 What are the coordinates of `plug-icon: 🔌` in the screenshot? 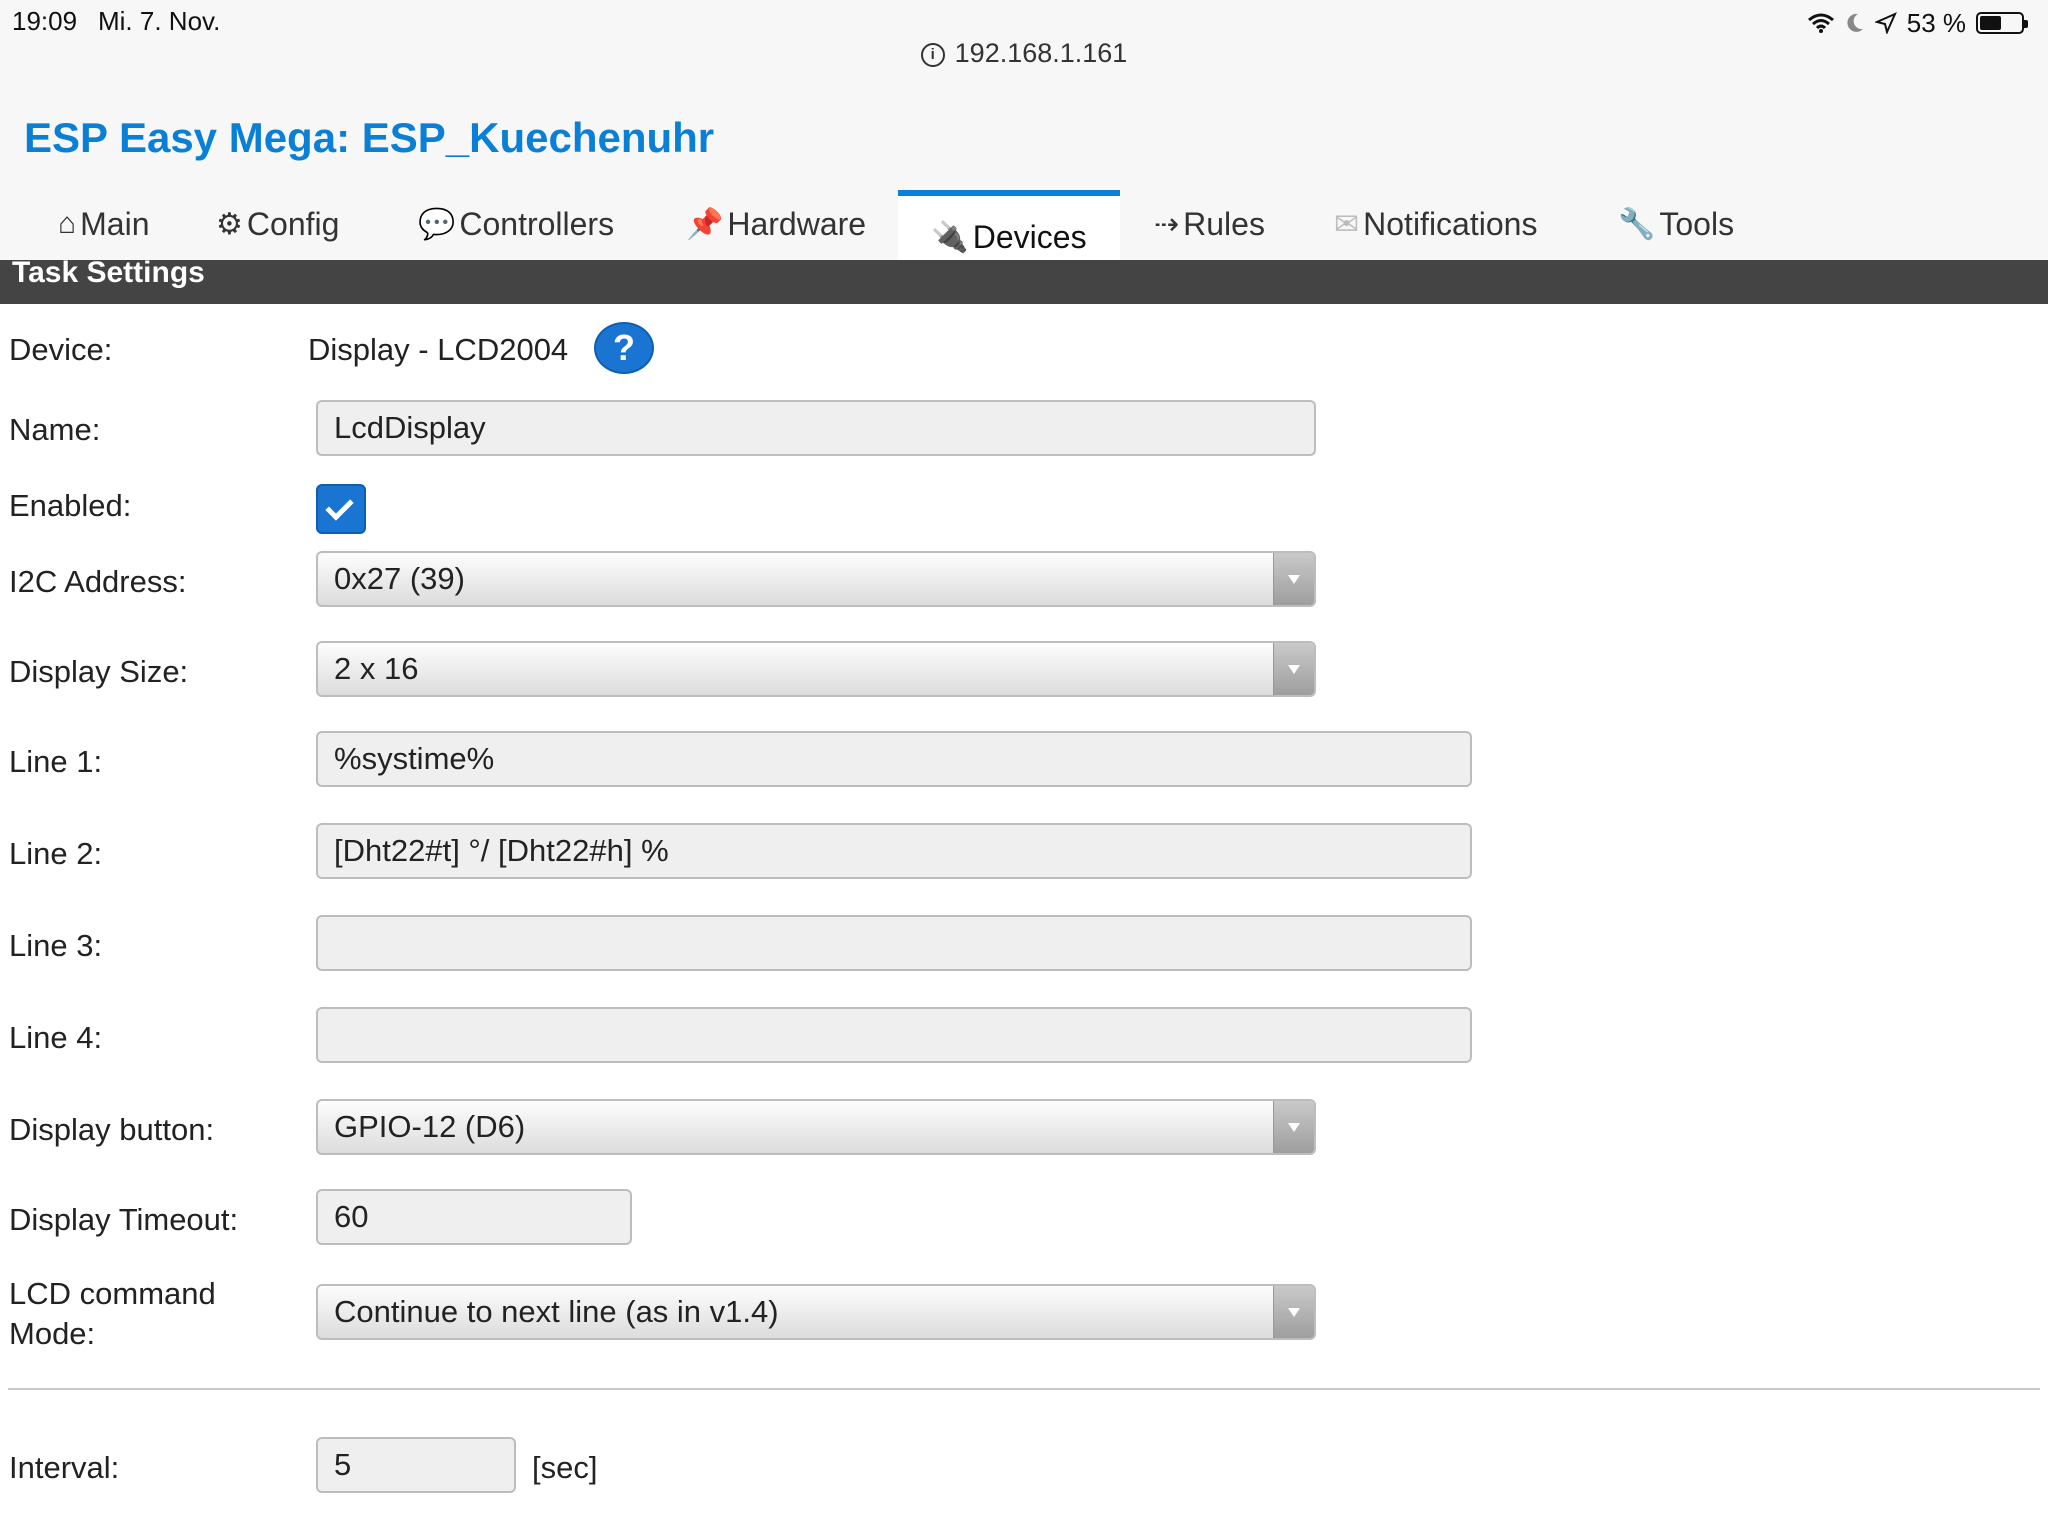 It's located at (950, 237).